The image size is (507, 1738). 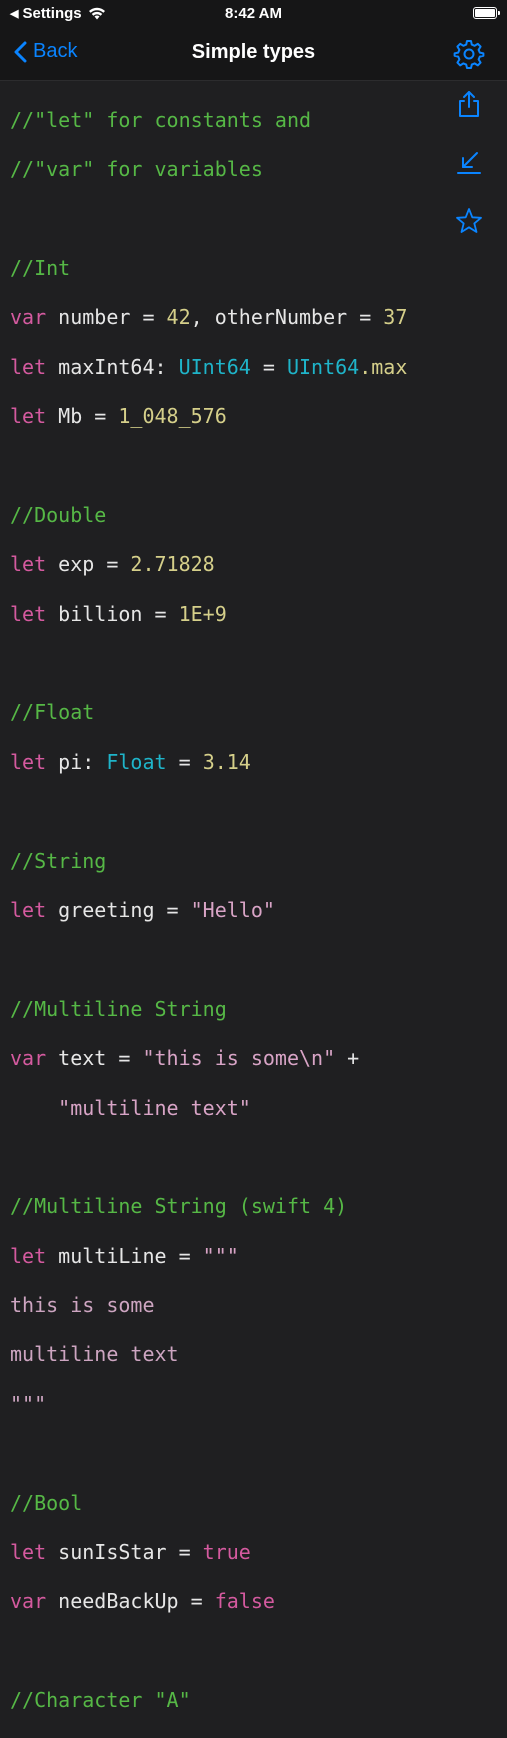 I want to click on code-text: exp =, so click(x=88, y=564).